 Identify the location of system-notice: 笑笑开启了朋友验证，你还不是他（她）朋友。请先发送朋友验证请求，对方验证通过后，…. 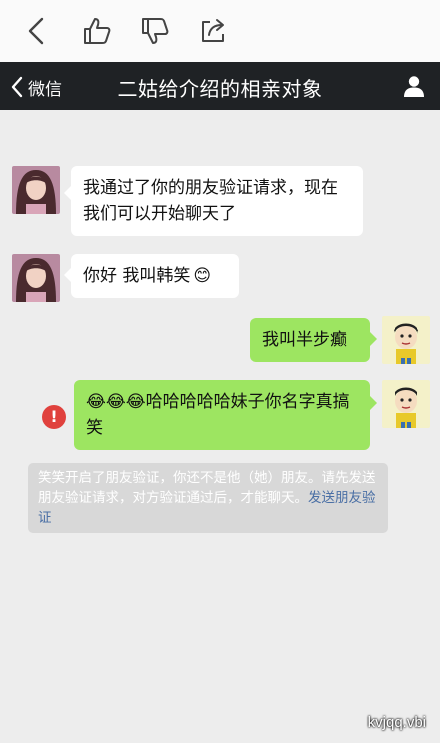
(208, 498).